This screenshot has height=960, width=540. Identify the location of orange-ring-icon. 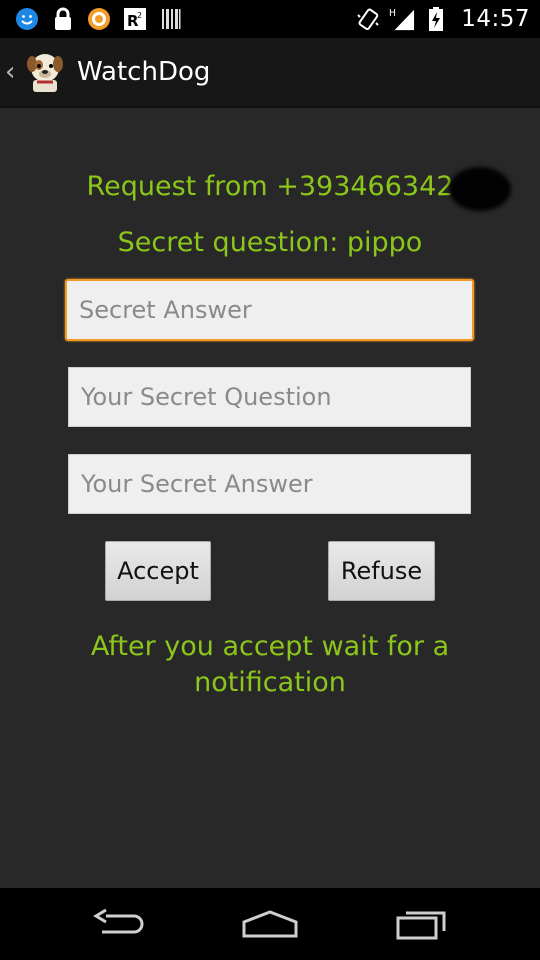
(99, 19).